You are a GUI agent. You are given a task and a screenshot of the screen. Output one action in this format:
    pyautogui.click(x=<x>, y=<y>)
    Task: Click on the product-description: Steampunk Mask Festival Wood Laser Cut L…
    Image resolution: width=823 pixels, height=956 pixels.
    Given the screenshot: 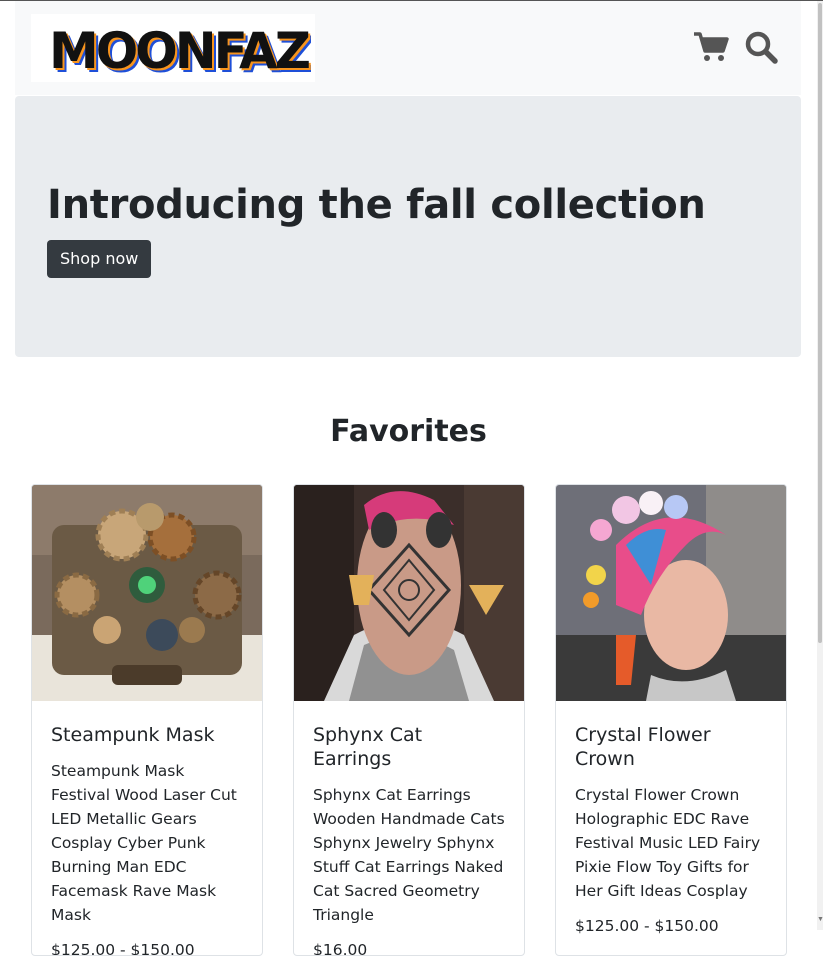 What is the action you would take?
    pyautogui.click(x=144, y=843)
    